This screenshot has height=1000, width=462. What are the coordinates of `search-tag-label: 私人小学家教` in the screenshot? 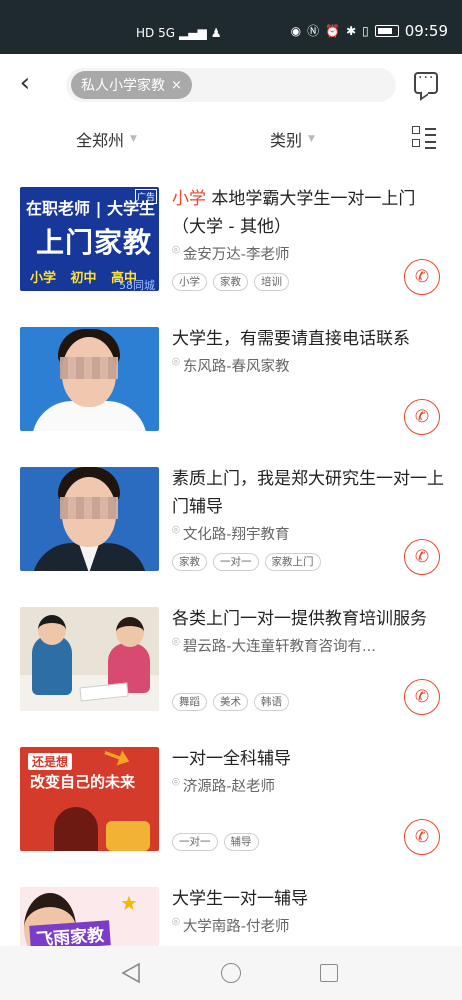 It's located at (123, 86).